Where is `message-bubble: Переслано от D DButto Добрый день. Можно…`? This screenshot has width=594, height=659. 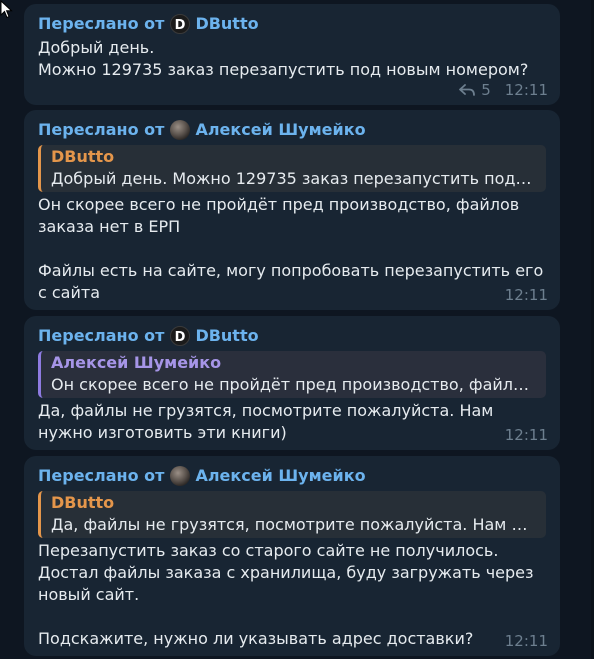
message-bubble: Переслано от D DButto Добрый день. Можно… is located at coordinates (292, 54).